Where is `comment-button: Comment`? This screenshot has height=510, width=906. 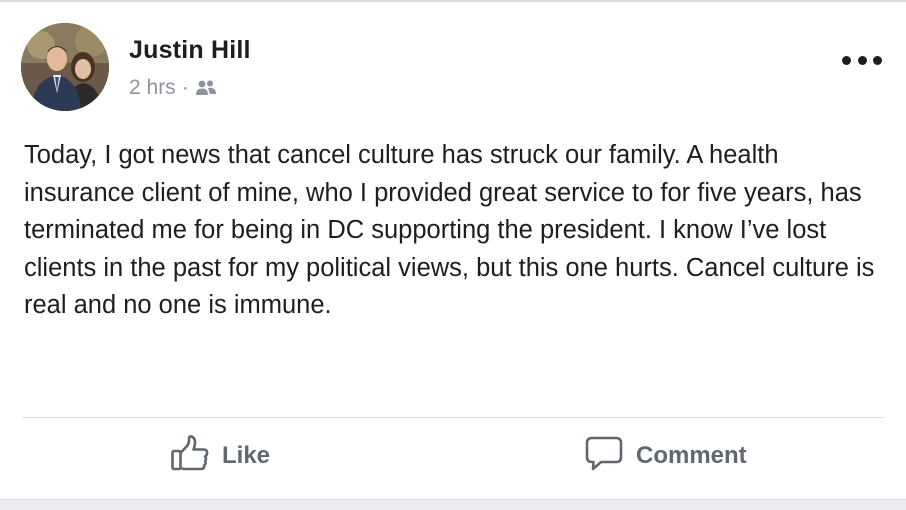 comment-button: Comment is located at coordinates (665, 456).